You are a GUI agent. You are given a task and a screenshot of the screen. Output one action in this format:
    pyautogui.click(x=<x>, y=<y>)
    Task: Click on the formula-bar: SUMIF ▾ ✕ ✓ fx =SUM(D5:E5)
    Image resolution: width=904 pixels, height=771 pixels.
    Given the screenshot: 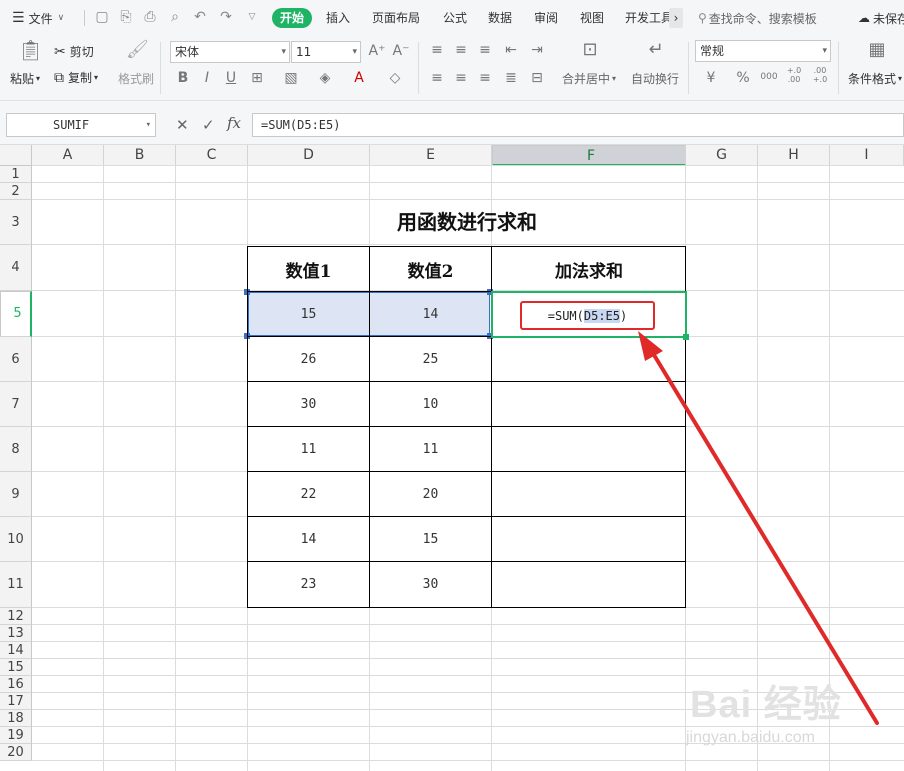 What is the action you would take?
    pyautogui.click(x=452, y=123)
    